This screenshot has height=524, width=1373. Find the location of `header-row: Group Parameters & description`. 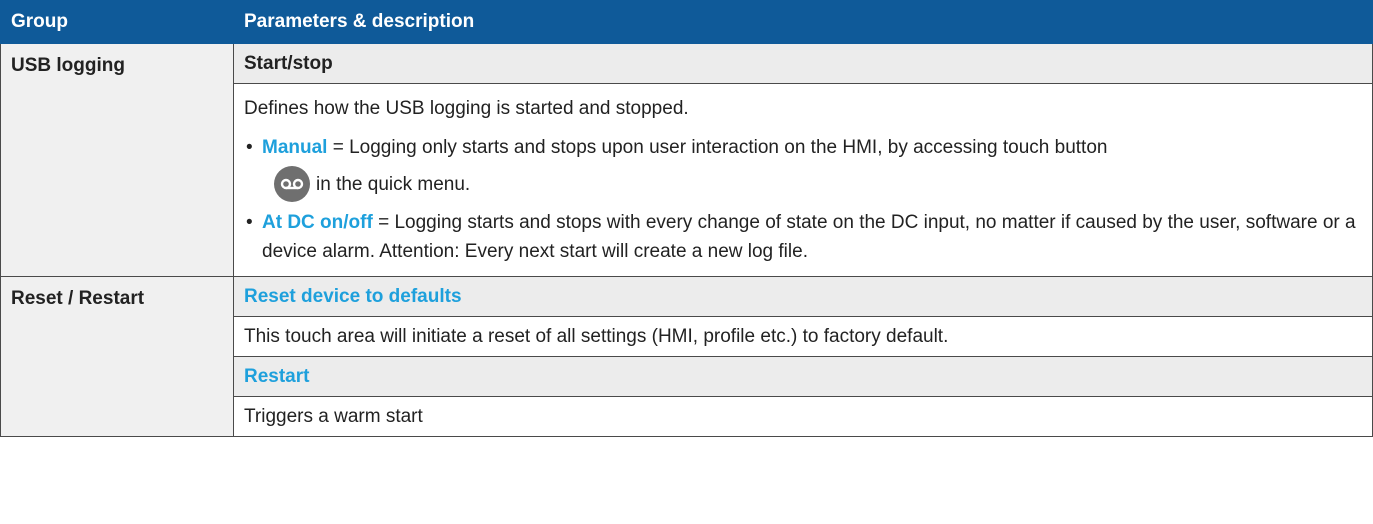

header-row: Group Parameters & description is located at coordinates (686, 22).